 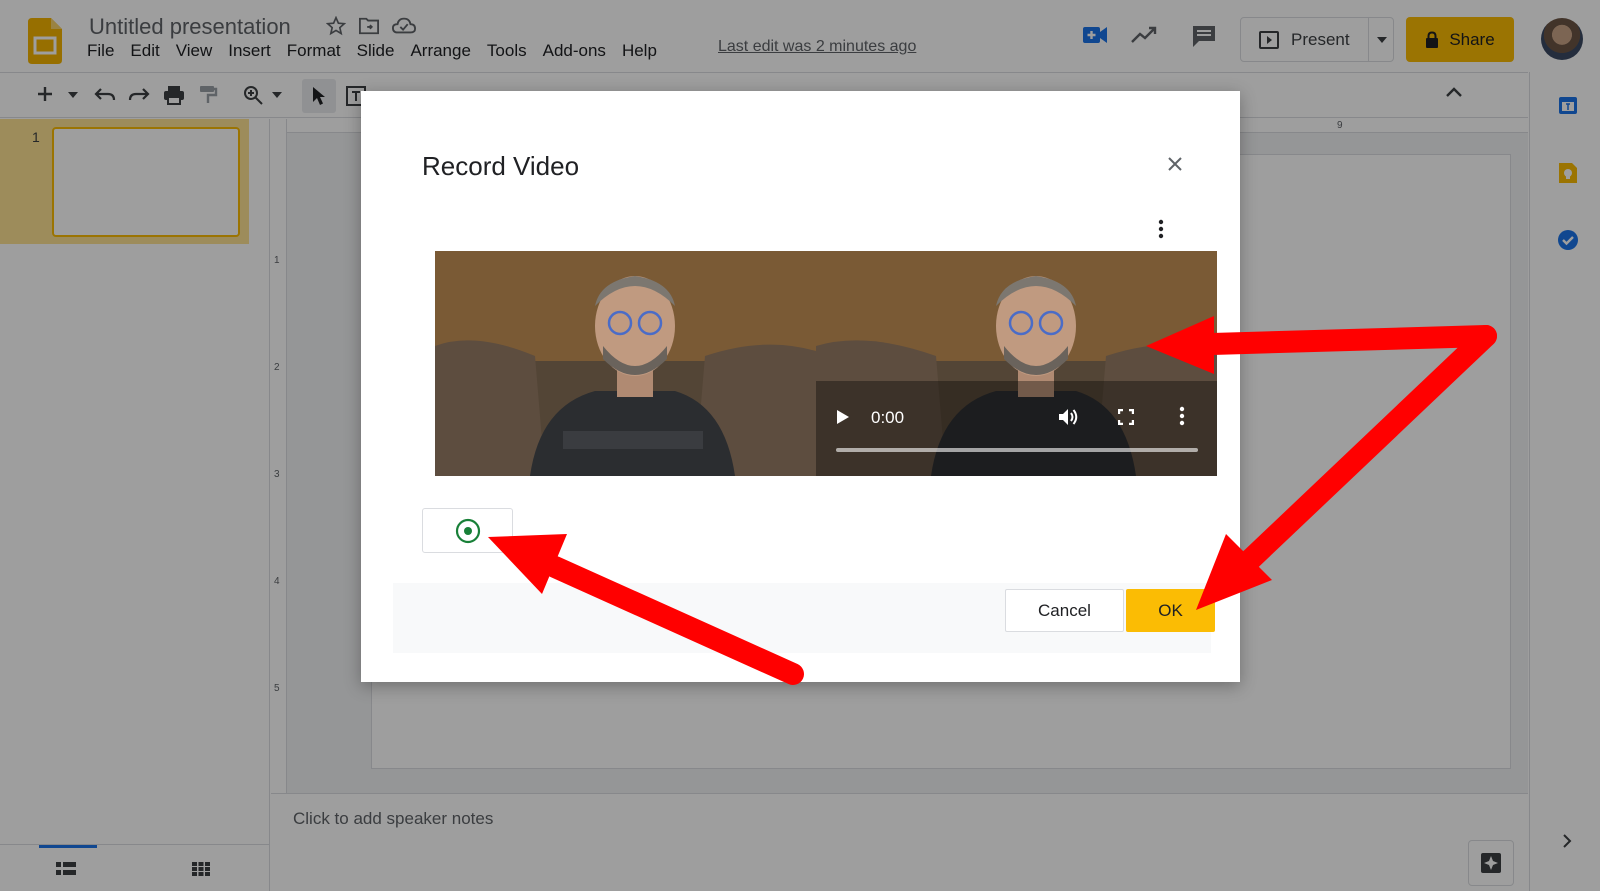 I want to click on close-icon, so click(x=1175, y=164).